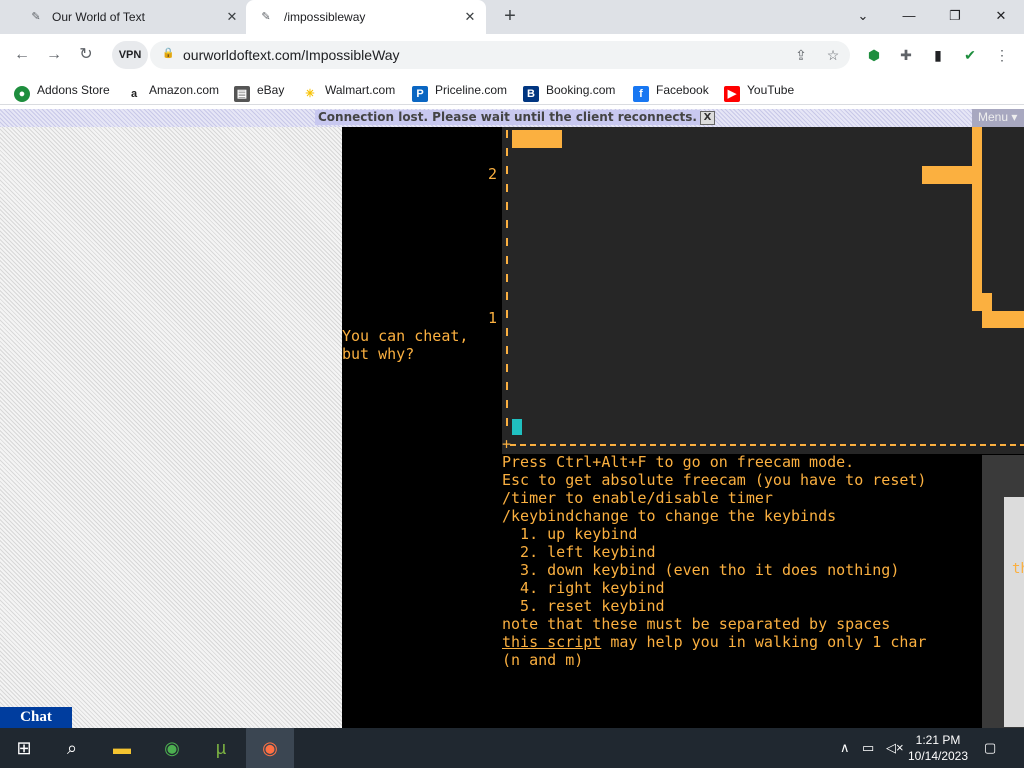  What do you see at coordinates (938, 756) in the screenshot?
I see `clock-date: 10/14/2023` at bounding box center [938, 756].